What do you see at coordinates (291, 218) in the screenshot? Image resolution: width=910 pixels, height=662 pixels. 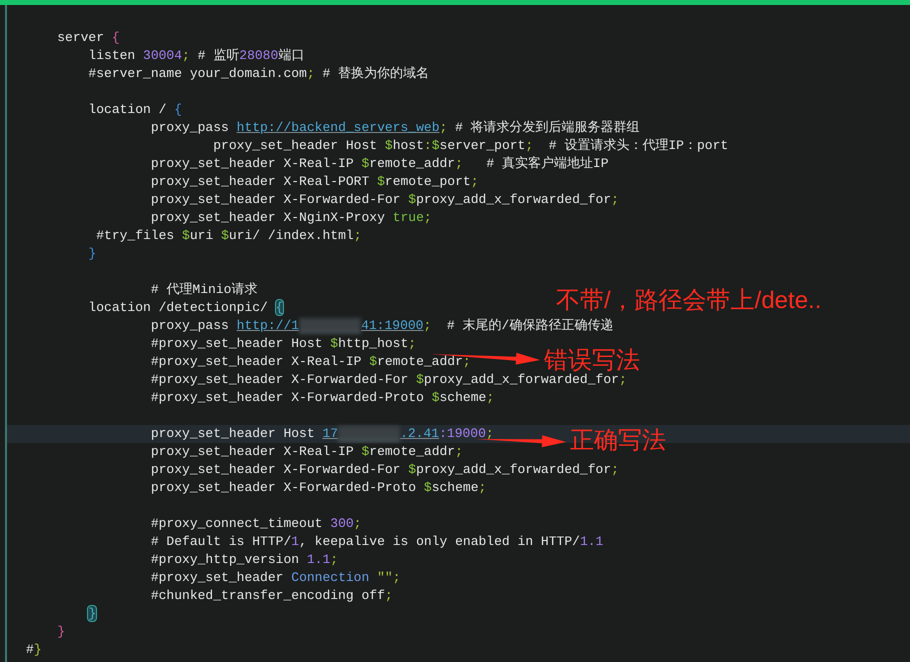 I see `code-line: proxy_set_header X-NginX-Proxy true;` at bounding box center [291, 218].